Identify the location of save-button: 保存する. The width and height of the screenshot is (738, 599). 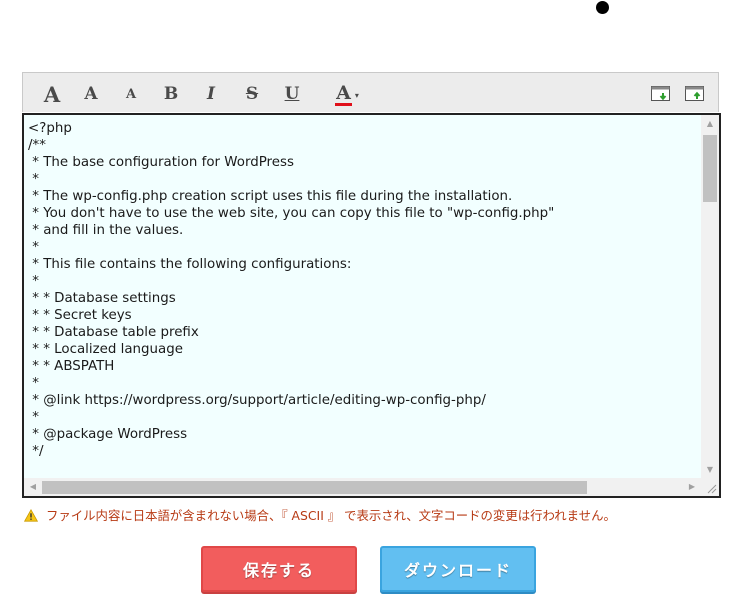
(279, 569).